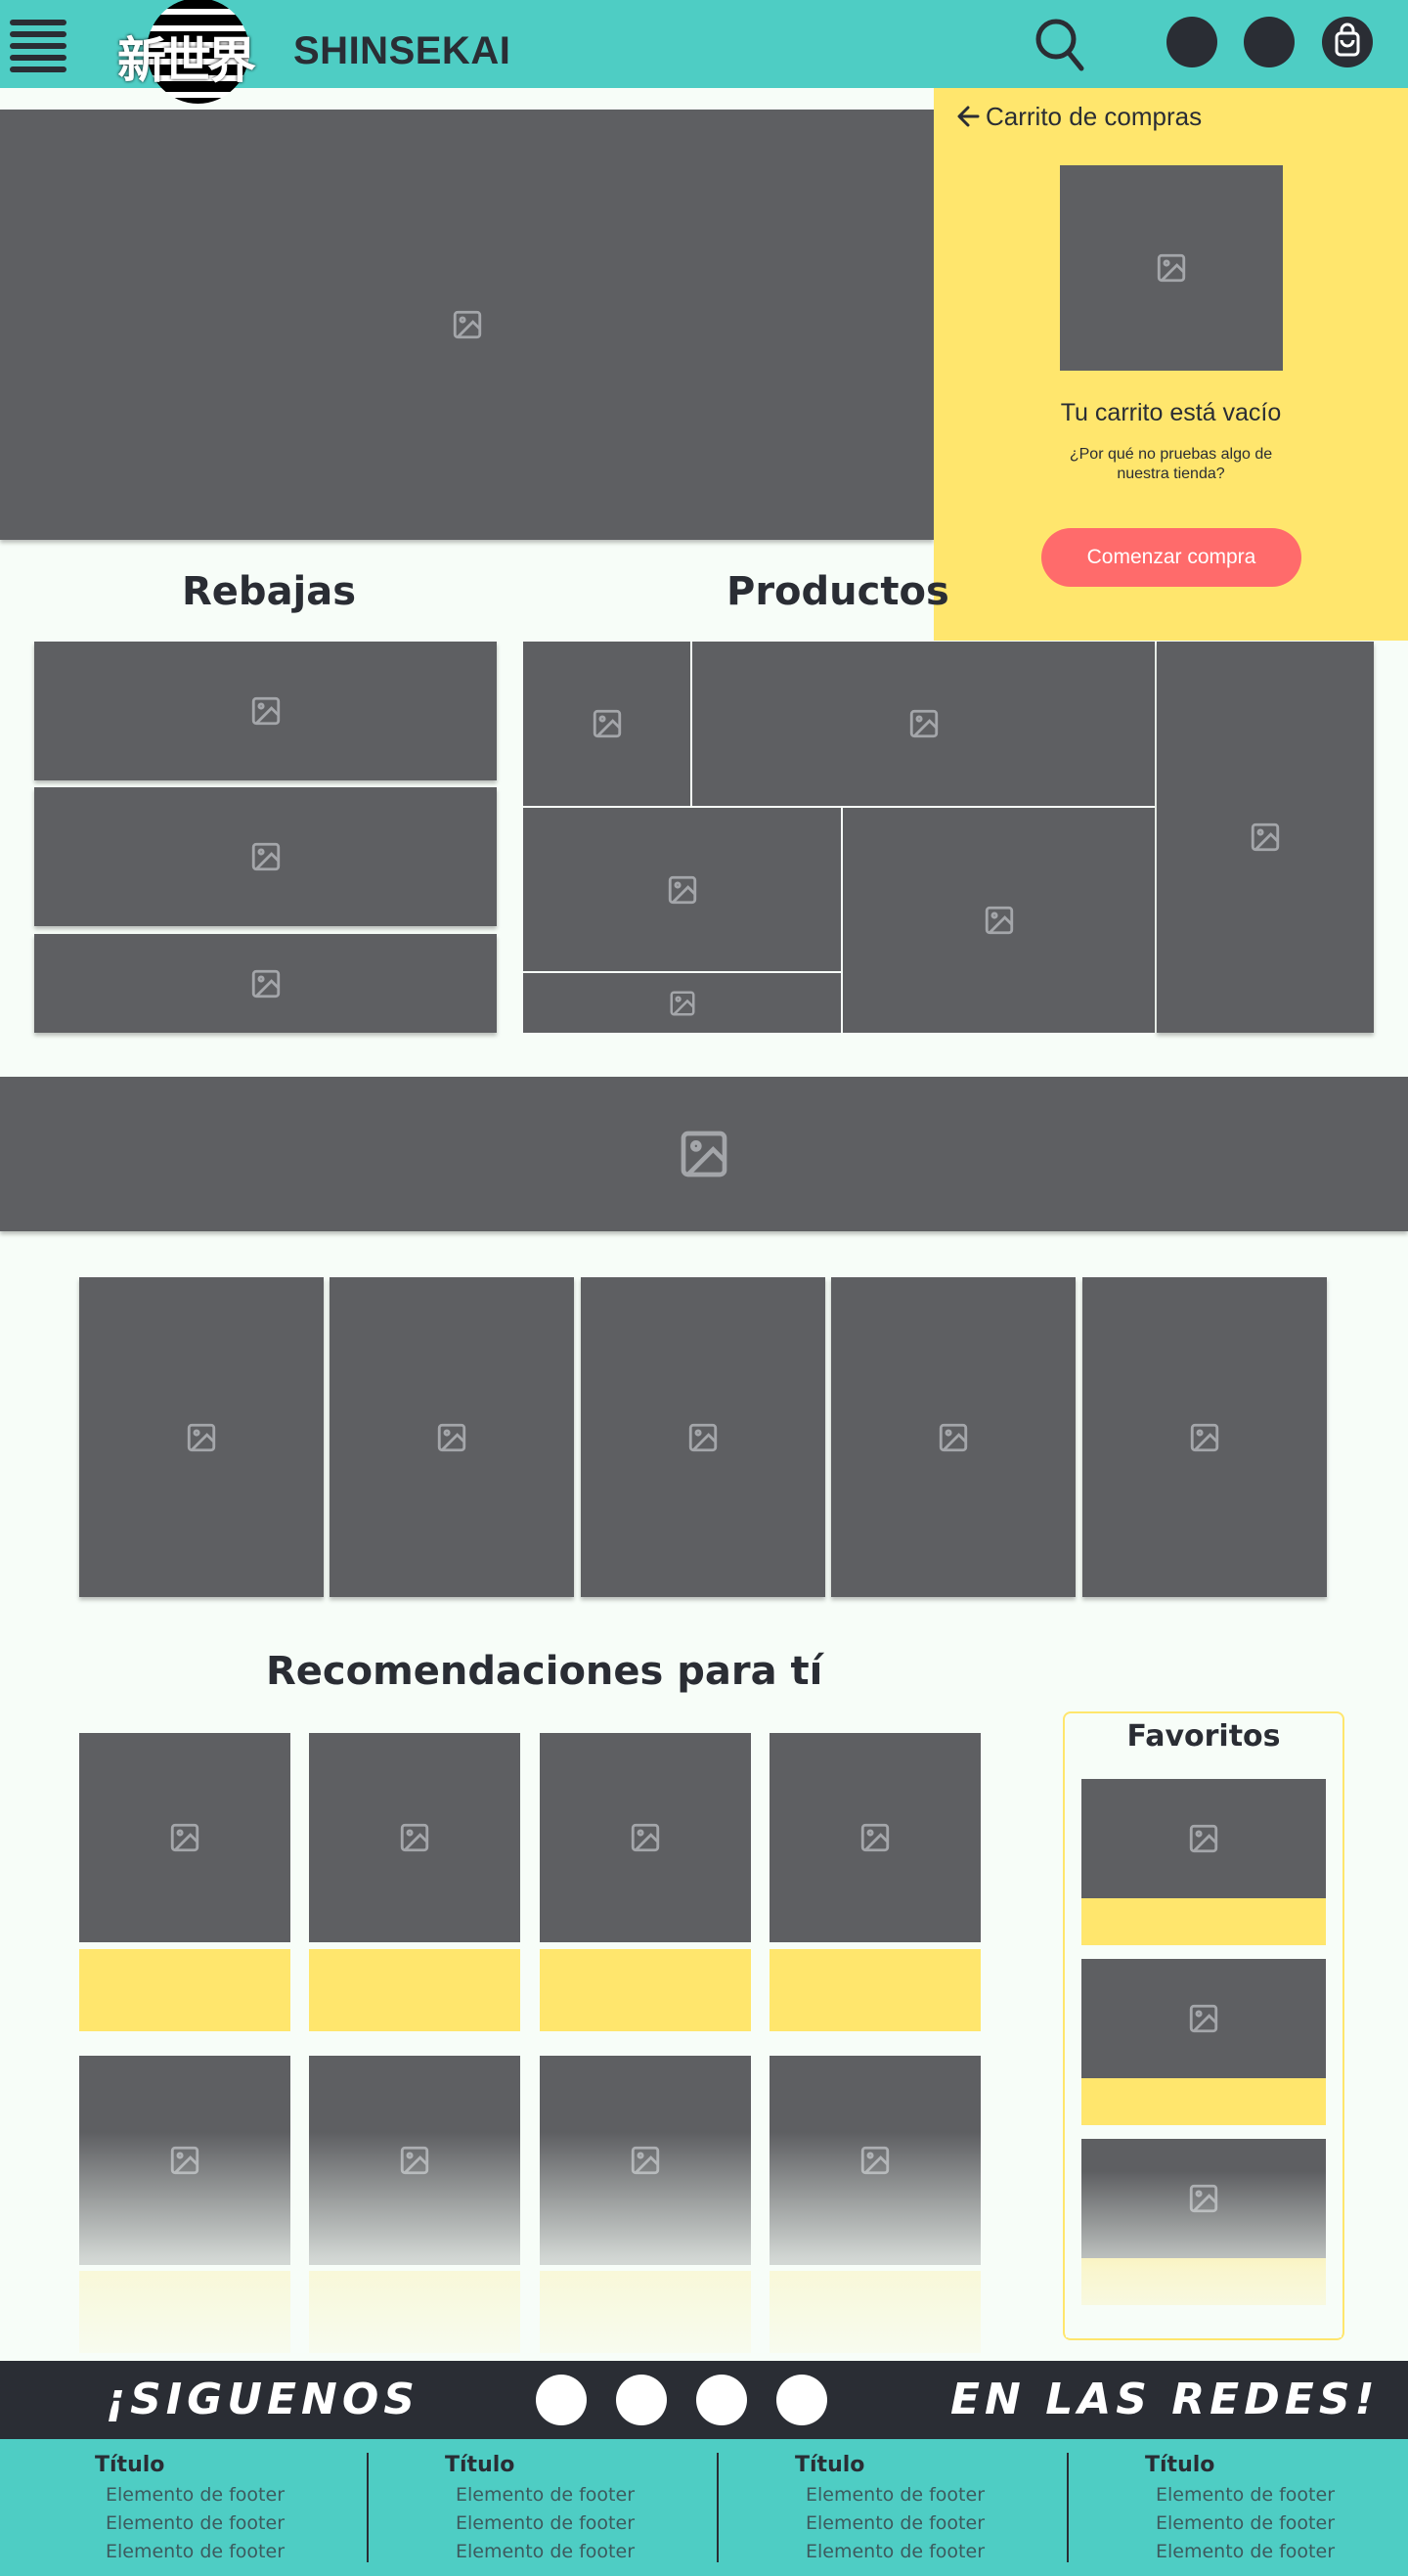 Image resolution: width=1408 pixels, height=2576 pixels. I want to click on favorites-icon, so click(1269, 42).